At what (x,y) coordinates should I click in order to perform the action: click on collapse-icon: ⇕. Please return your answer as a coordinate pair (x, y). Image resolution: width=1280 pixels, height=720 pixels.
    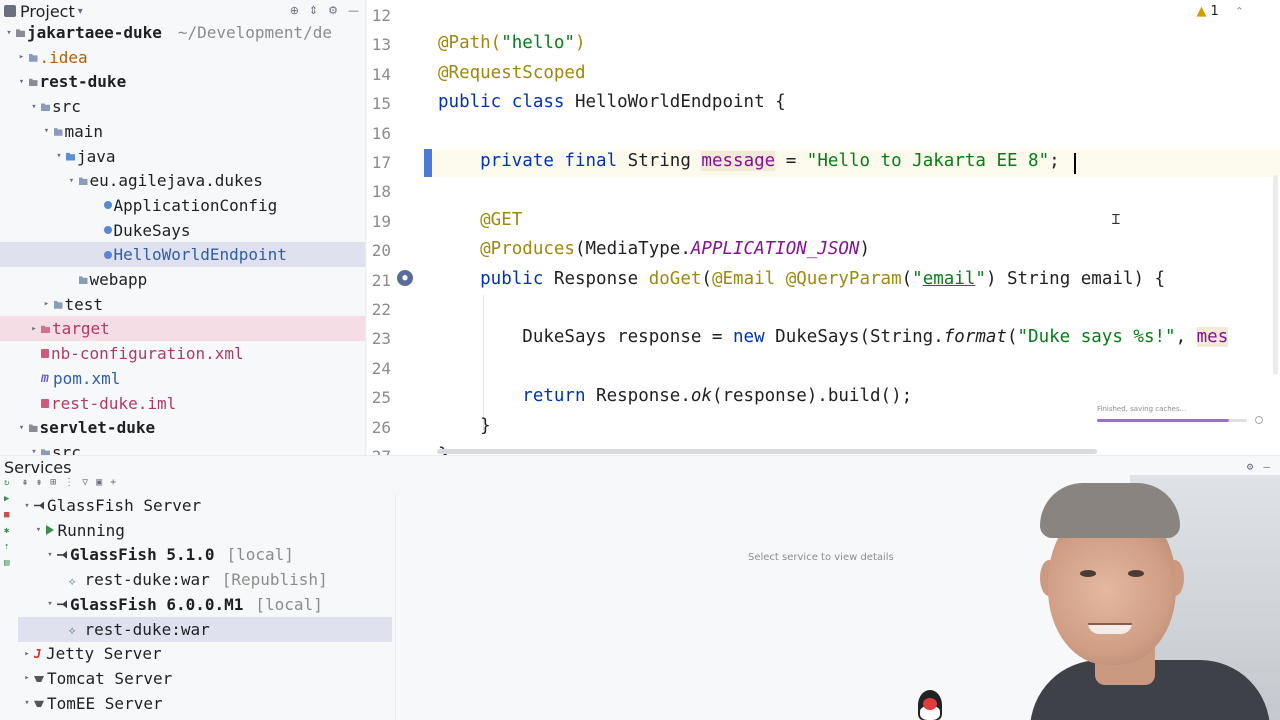
    Looking at the image, I should click on (313, 10).